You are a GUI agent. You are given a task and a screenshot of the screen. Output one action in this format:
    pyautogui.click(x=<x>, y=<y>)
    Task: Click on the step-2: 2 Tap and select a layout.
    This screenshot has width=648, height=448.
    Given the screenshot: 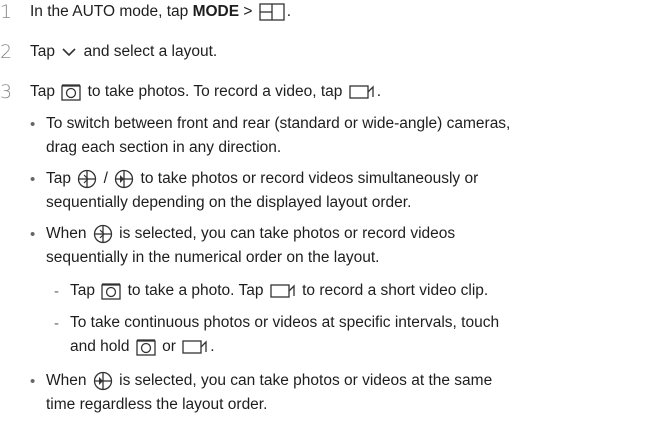 What is the action you would take?
    pyautogui.click(x=108, y=52)
    